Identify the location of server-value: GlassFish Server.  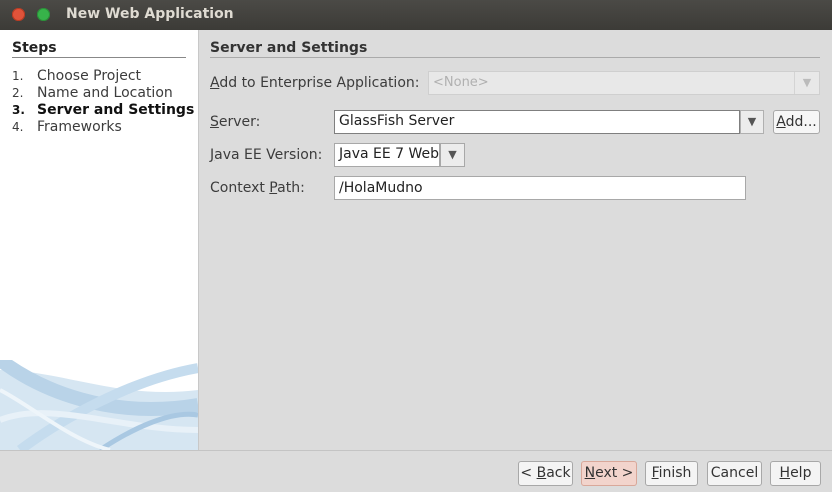
(397, 121).